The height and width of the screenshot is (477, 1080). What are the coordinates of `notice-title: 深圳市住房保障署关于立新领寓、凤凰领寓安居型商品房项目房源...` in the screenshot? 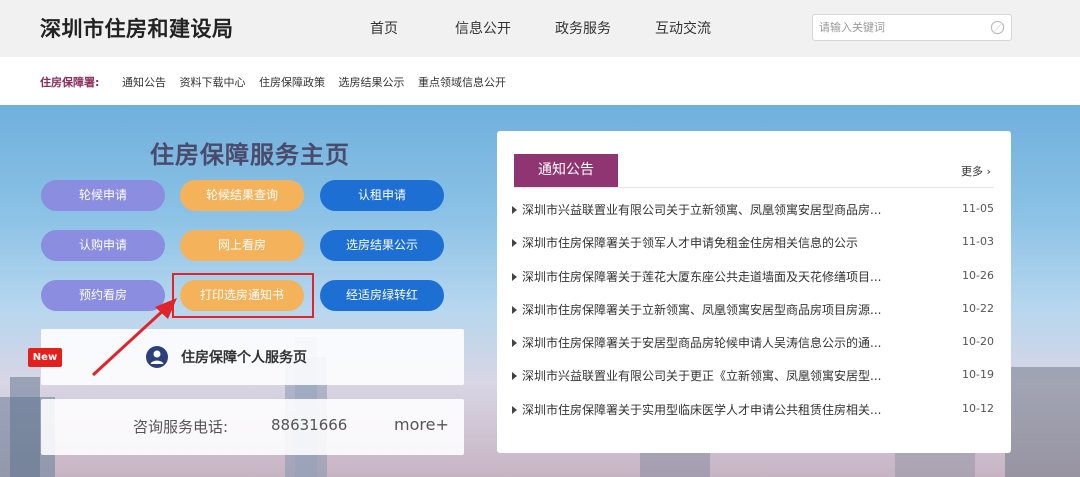 It's located at (733, 309).